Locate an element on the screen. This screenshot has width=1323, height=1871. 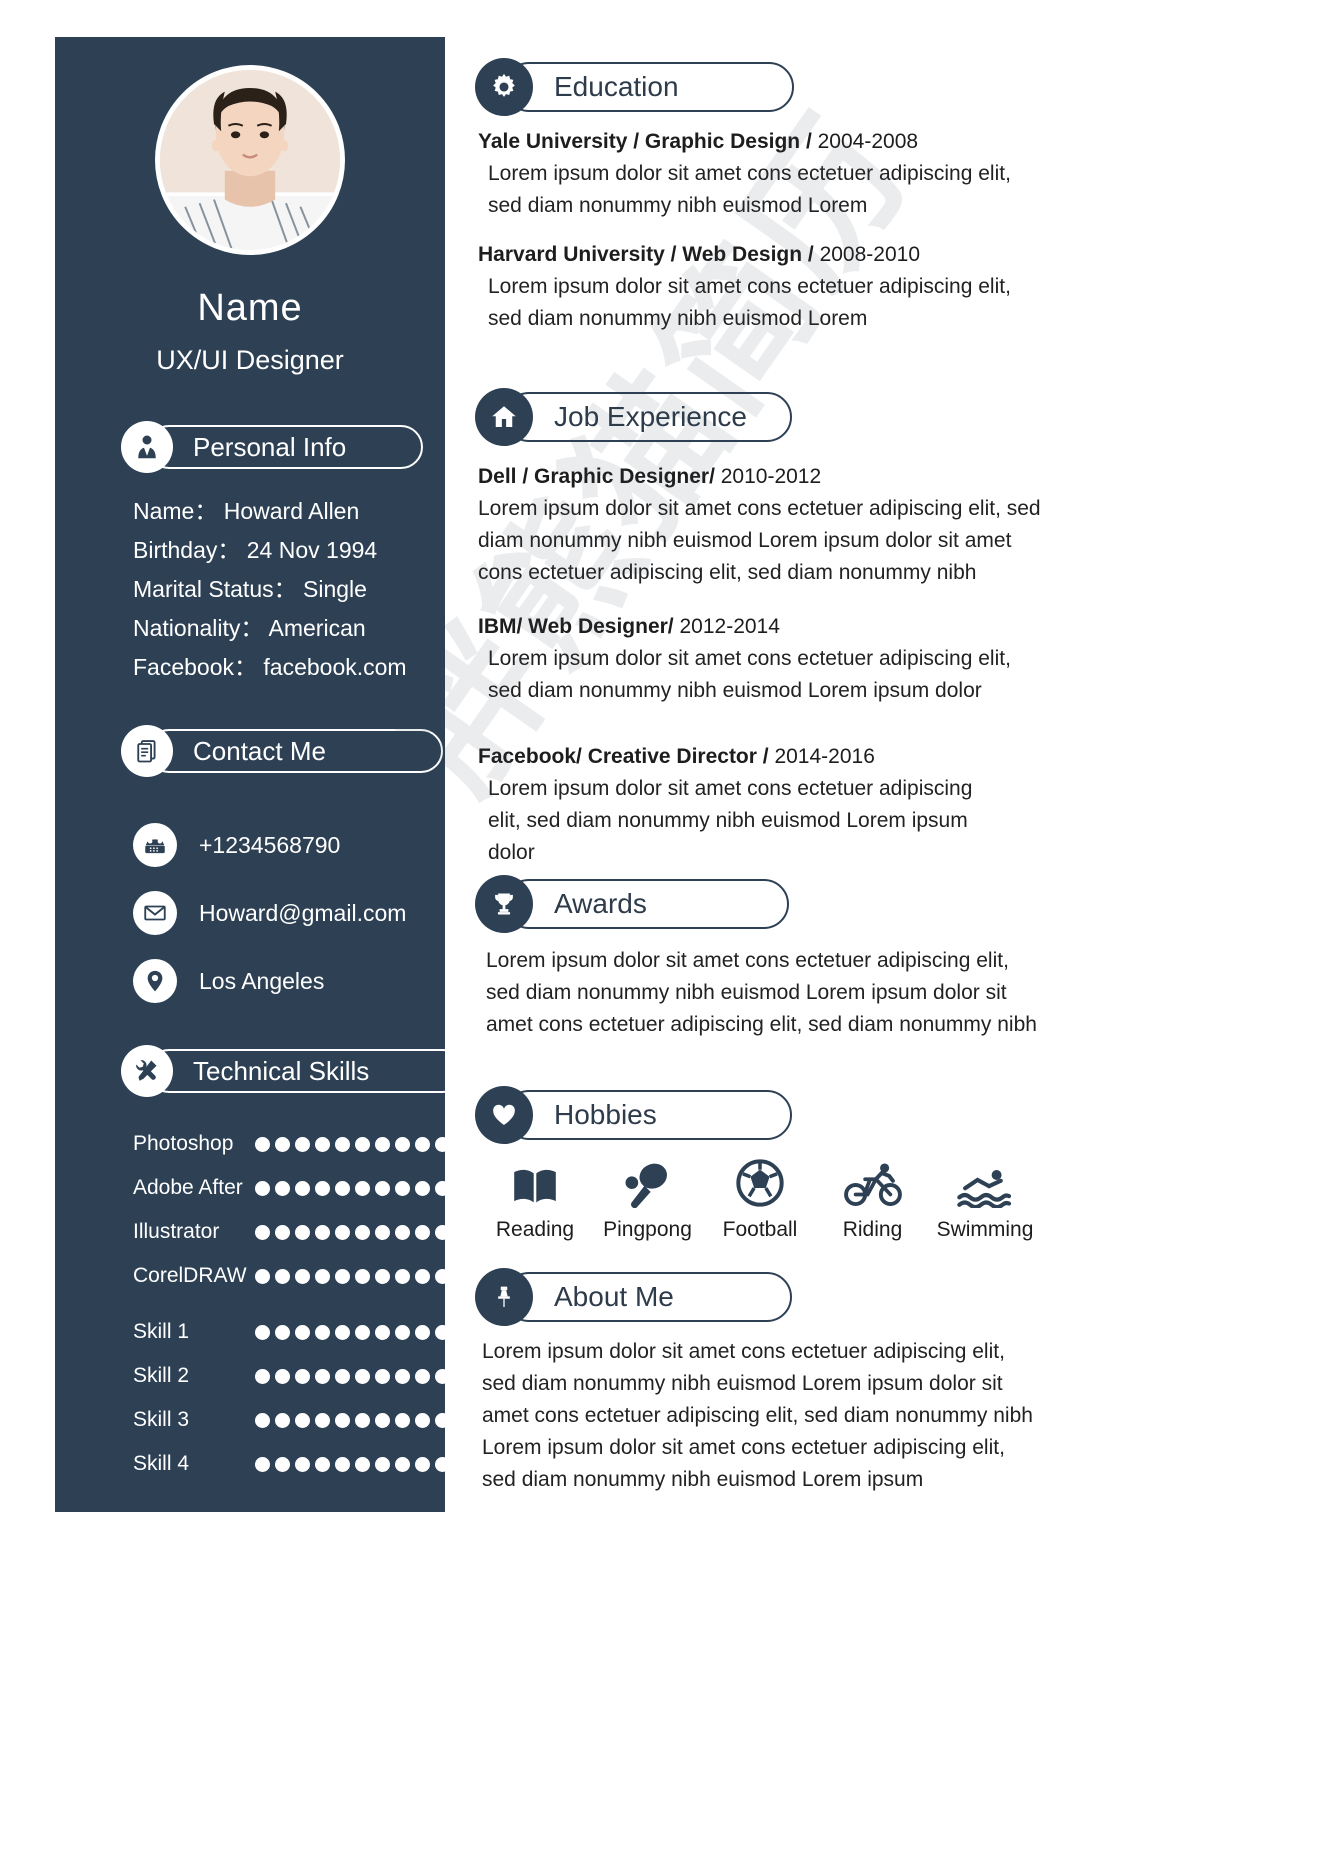
trophy-icon is located at coordinates (504, 904).